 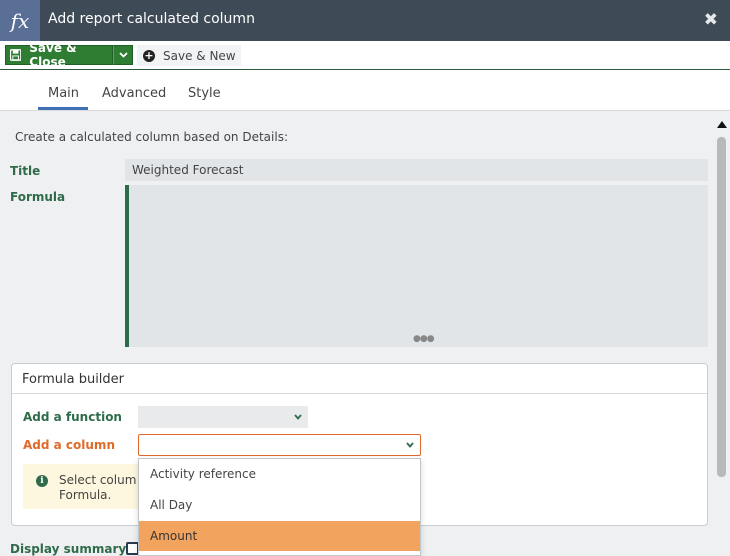 What do you see at coordinates (134, 93) in the screenshot?
I see `tab-advanced: Advanced` at bounding box center [134, 93].